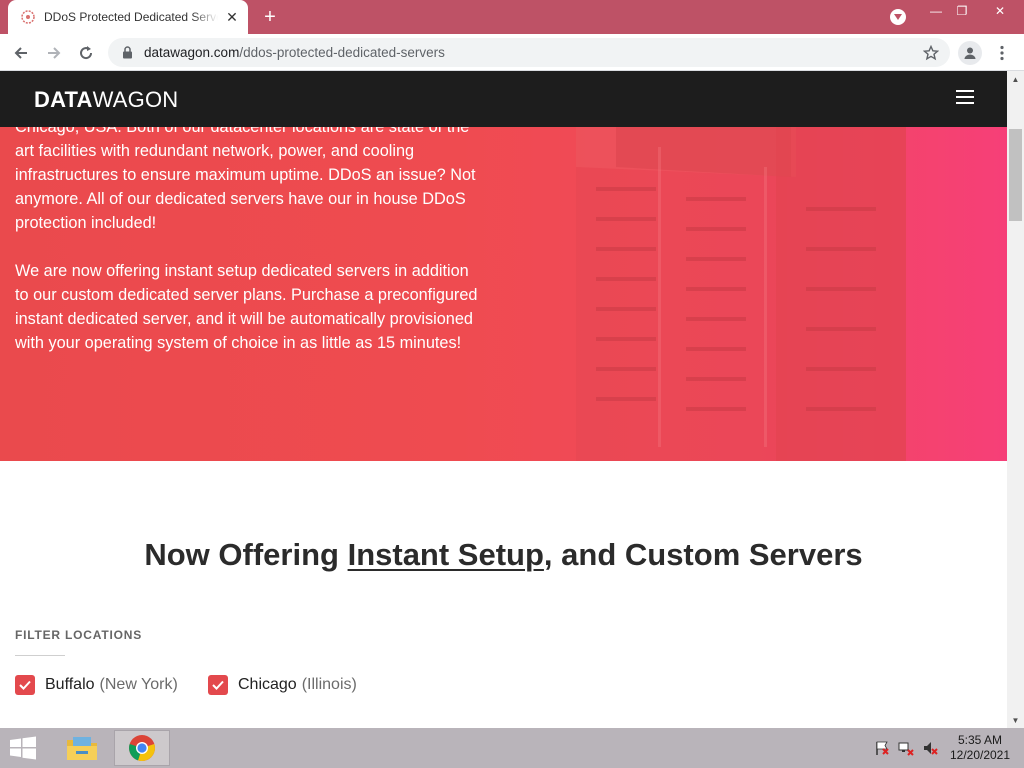 The height and width of the screenshot is (768, 1024). I want to click on tab-title: DDoS Protected Dedicated Servers, so click(131, 17).